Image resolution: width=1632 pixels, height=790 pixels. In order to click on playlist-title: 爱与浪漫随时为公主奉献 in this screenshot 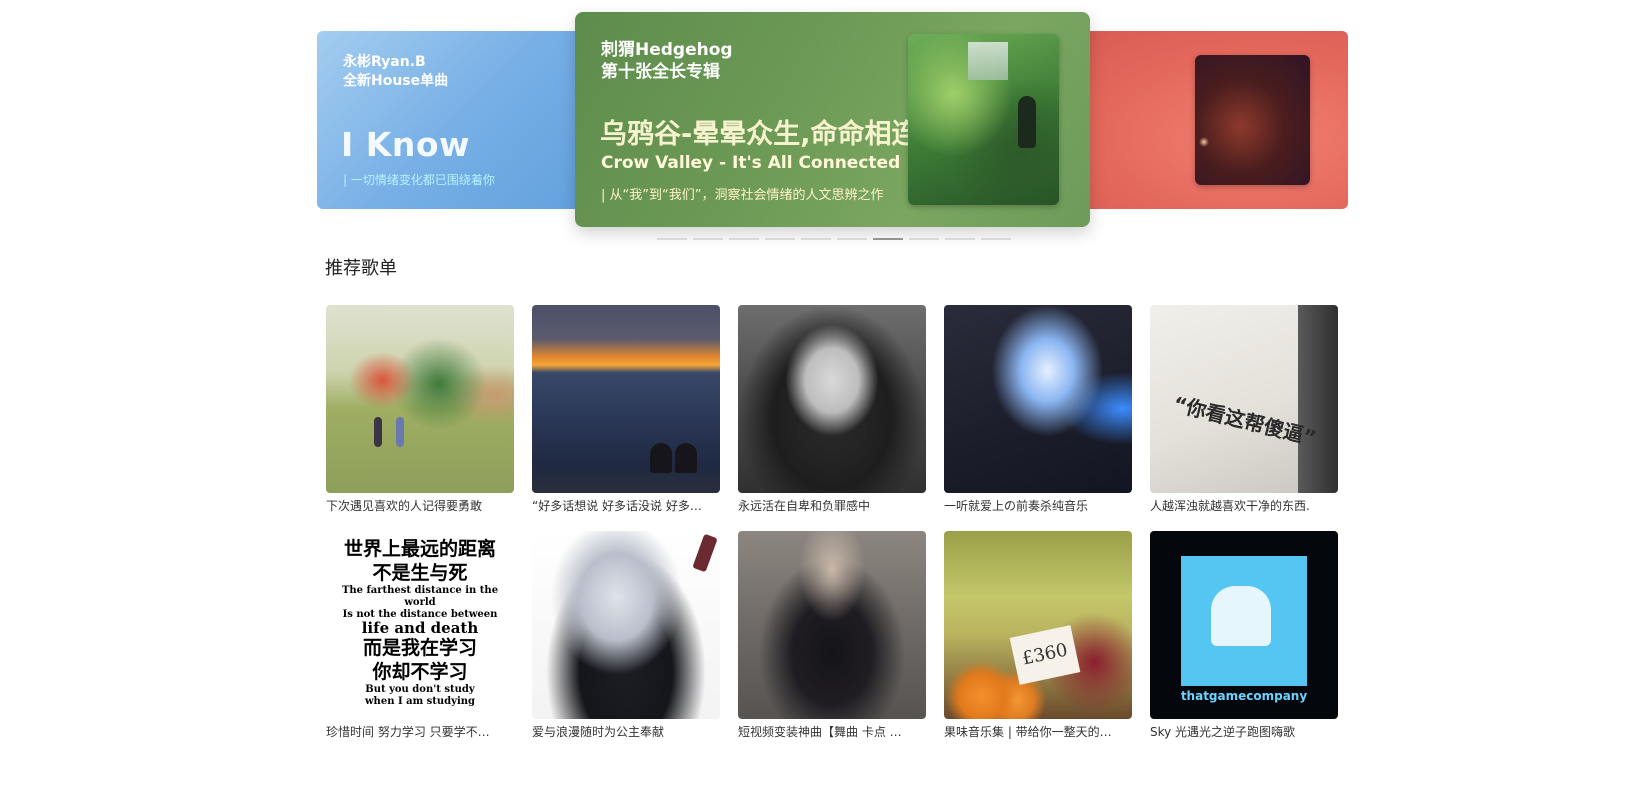, I will do `click(626, 731)`.